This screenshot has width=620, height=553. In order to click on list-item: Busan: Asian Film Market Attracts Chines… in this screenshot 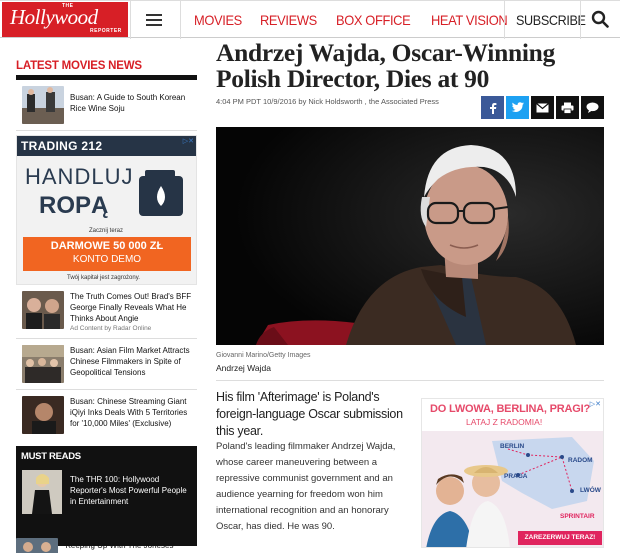, I will do `click(106, 364)`.